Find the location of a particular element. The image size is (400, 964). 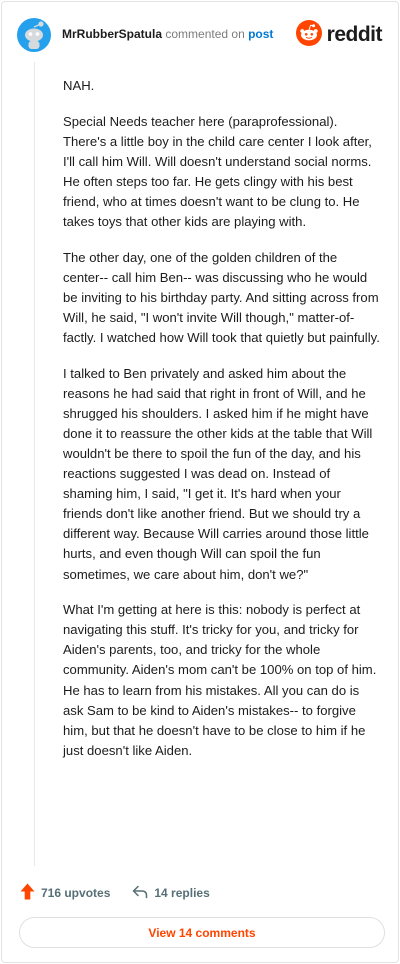

reddit-logo: reddit is located at coordinates (339, 35).